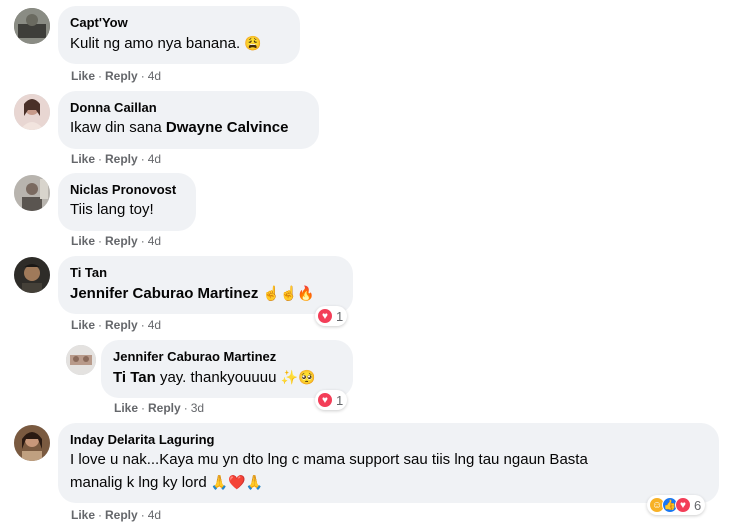 The height and width of the screenshot is (527, 750). I want to click on comment-body: yay. thankyouuuu, so click(218, 377).